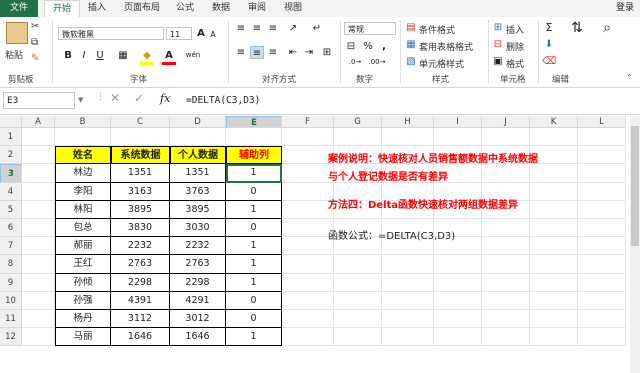 The height and width of the screenshot is (373, 640). Describe the element at coordinates (11, 191) in the screenshot. I see `row-header-4: 4` at that location.